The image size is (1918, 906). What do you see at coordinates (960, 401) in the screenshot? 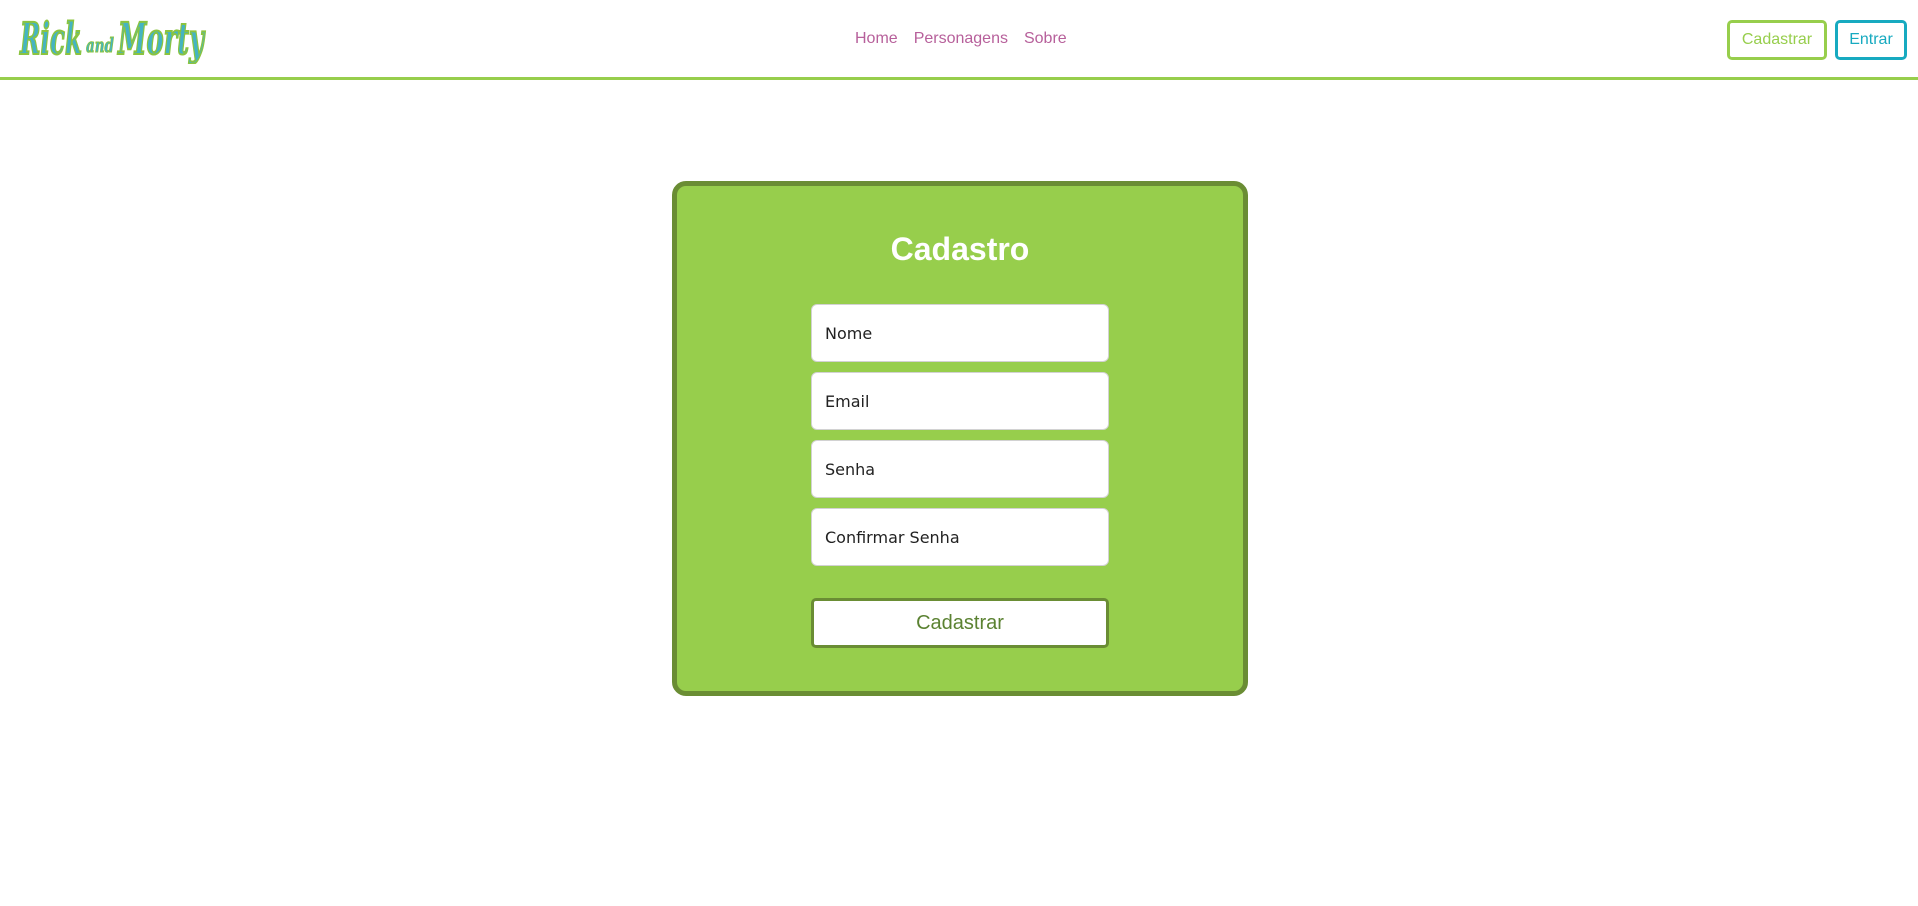
I see `email-field` at bounding box center [960, 401].